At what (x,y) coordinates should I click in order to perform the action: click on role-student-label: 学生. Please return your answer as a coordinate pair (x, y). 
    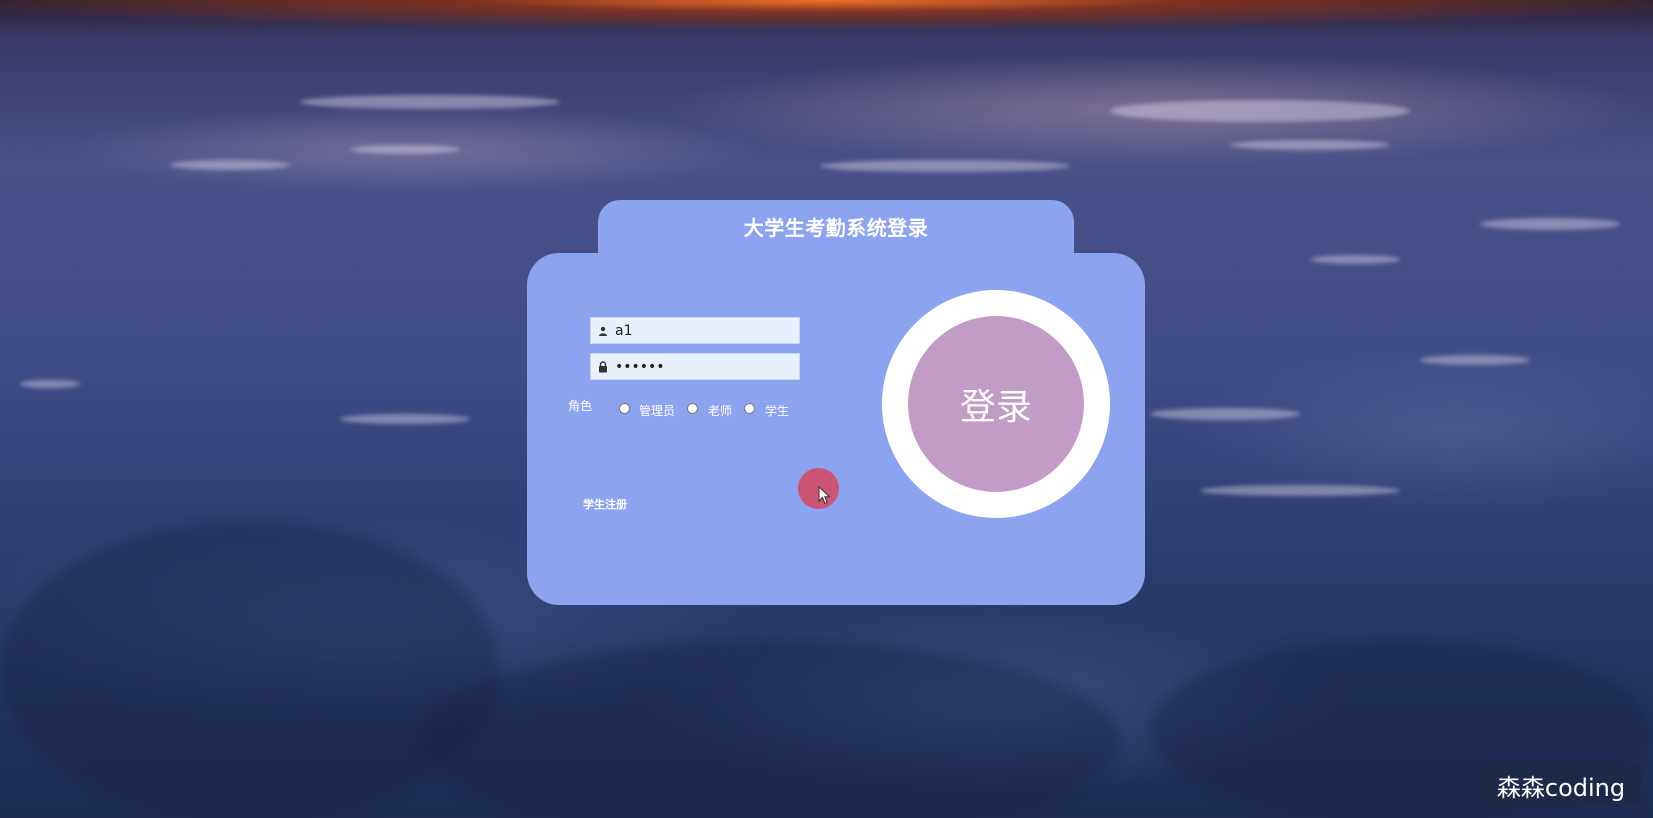
    Looking at the image, I should click on (777, 411).